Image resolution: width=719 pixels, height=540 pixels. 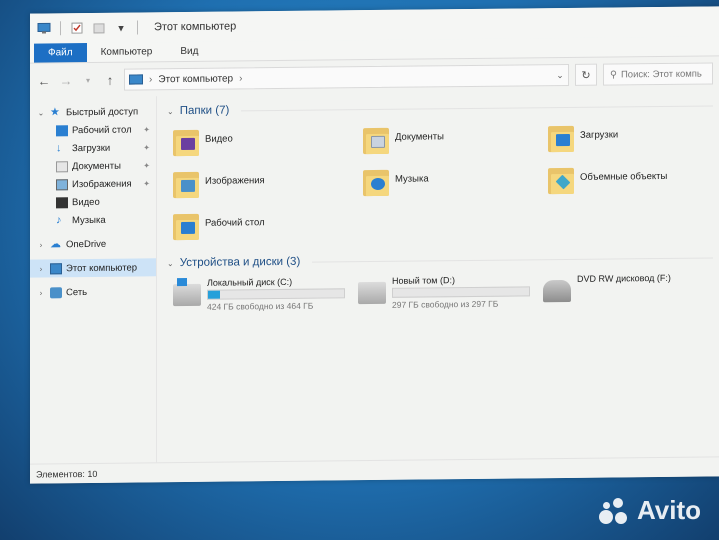 What do you see at coordinates (56, 292) in the screenshot?
I see `network-icon` at bounding box center [56, 292].